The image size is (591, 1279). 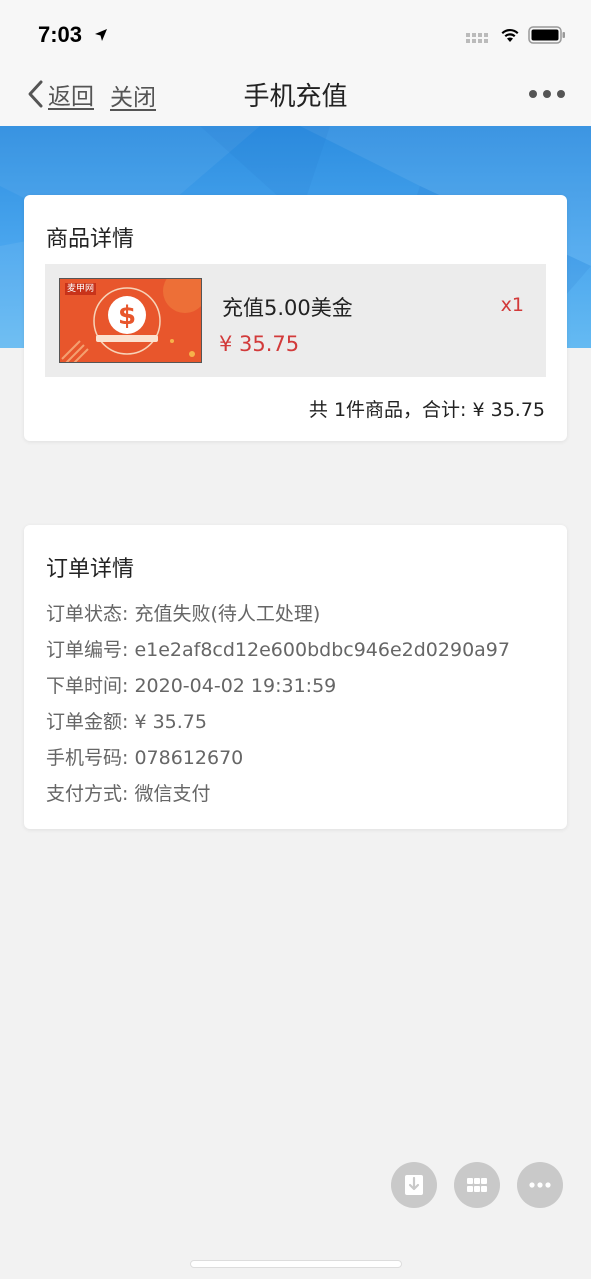 I want to click on order-status-line: 订单状态: 充值失败(待人工处理), so click(x=183, y=612).